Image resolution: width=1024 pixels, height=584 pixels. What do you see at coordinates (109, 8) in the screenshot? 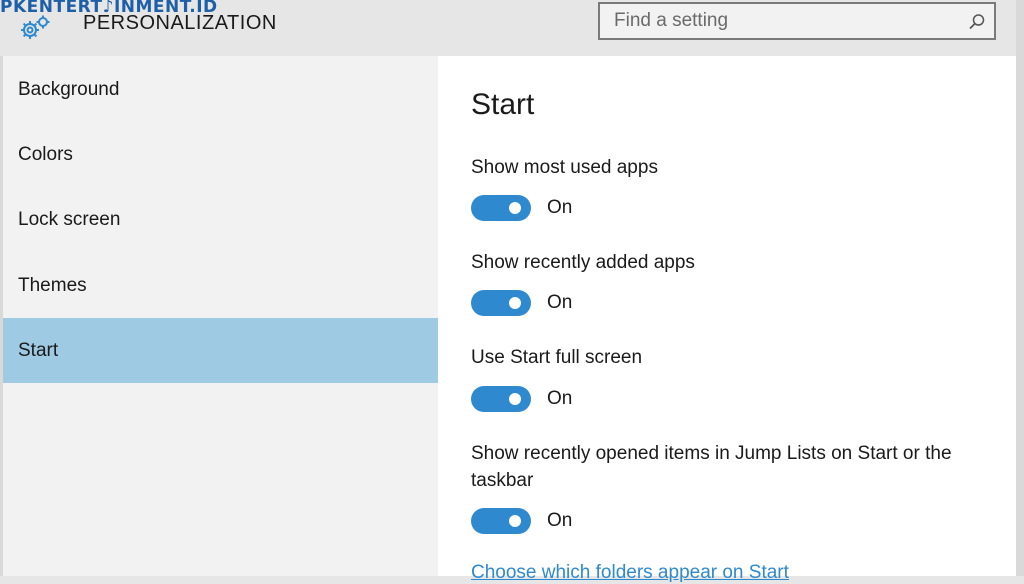
I see `watermark-text: PKENTERT♪INMENT.ID` at bounding box center [109, 8].